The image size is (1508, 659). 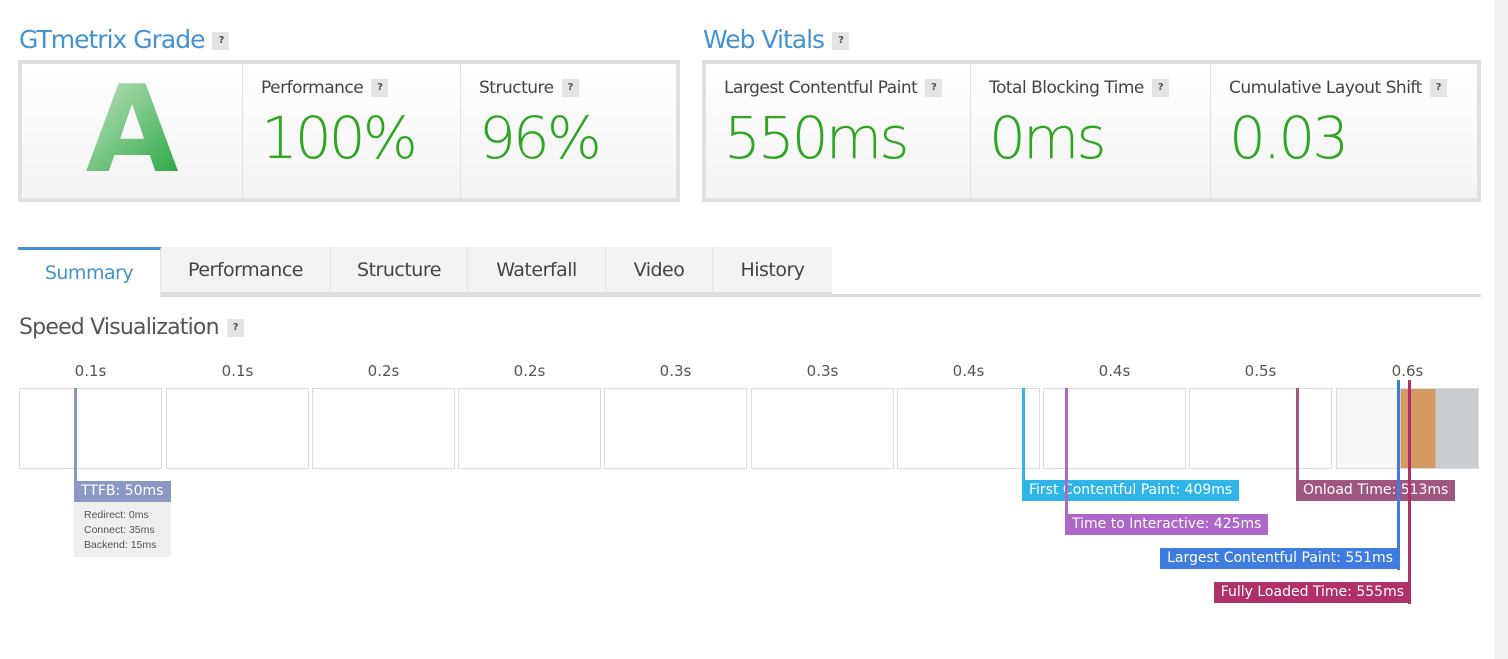 What do you see at coordinates (89, 271) in the screenshot?
I see `tab-summary: Summary` at bounding box center [89, 271].